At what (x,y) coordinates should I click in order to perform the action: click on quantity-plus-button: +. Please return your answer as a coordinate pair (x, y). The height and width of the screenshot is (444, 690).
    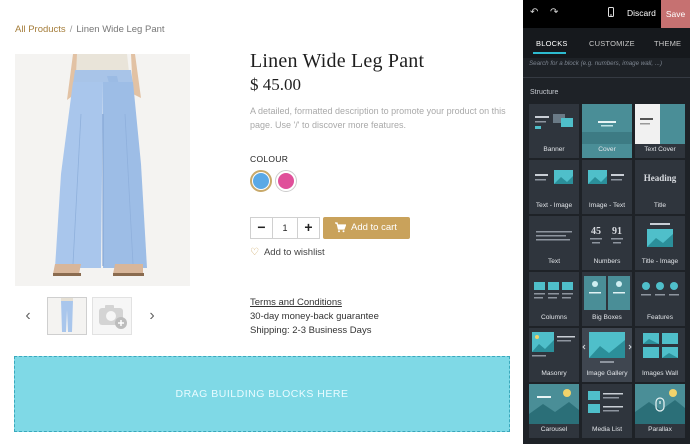
    Looking at the image, I should click on (308, 228).